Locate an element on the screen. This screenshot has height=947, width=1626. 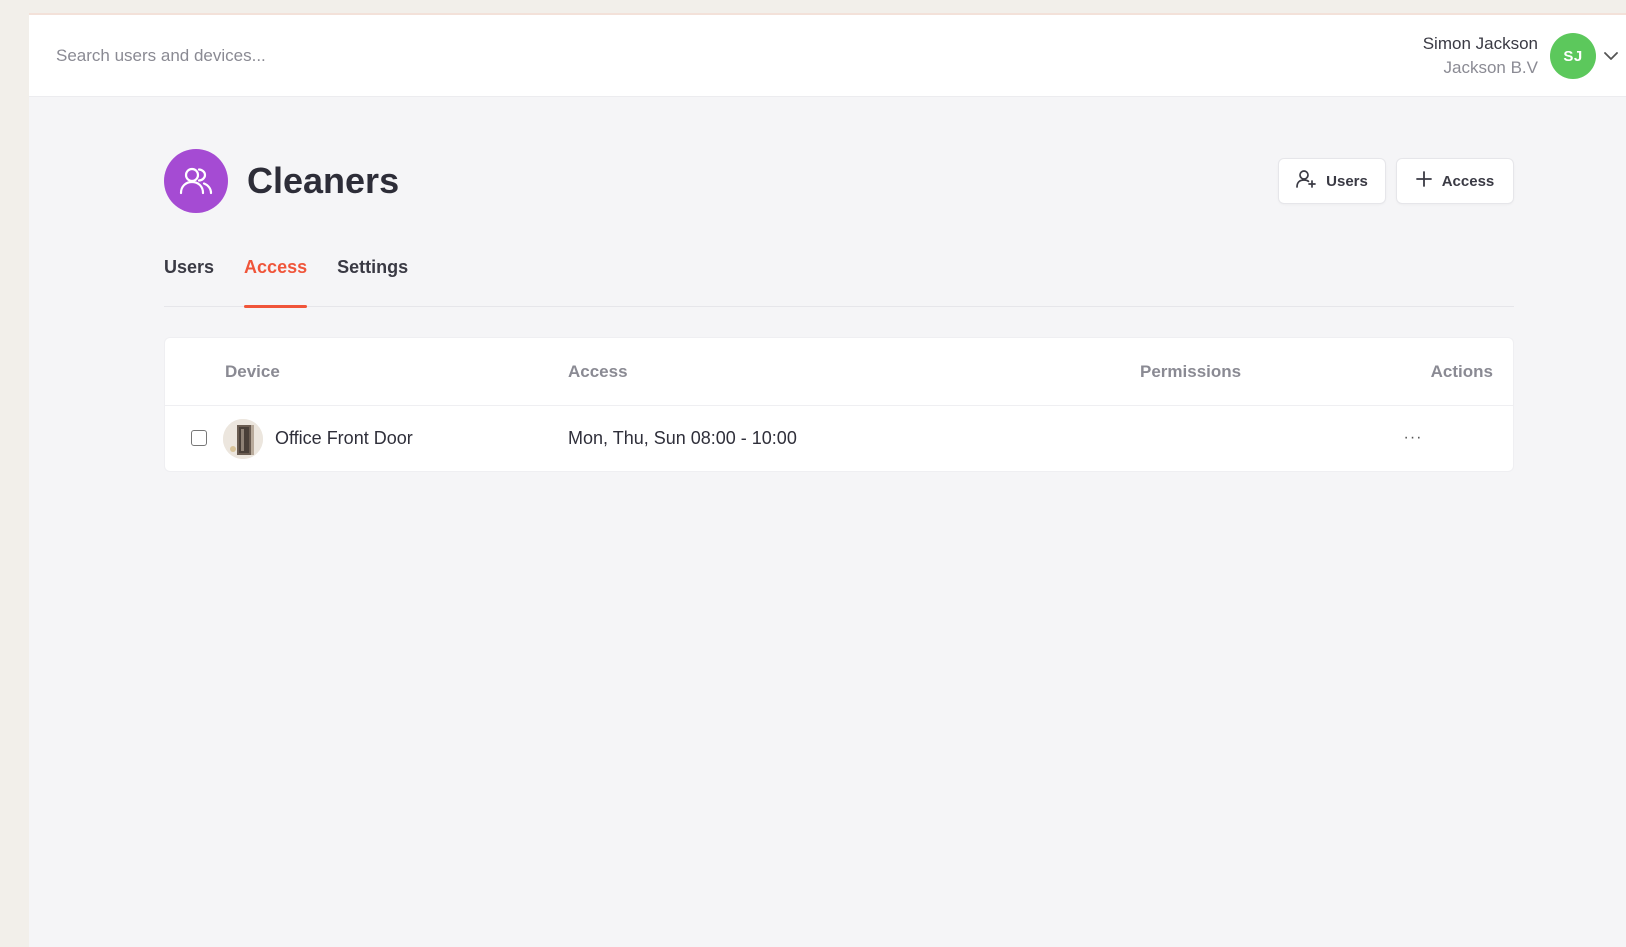
user-info: Simon Jackson Jackson B.V is located at coordinates (1480, 56).